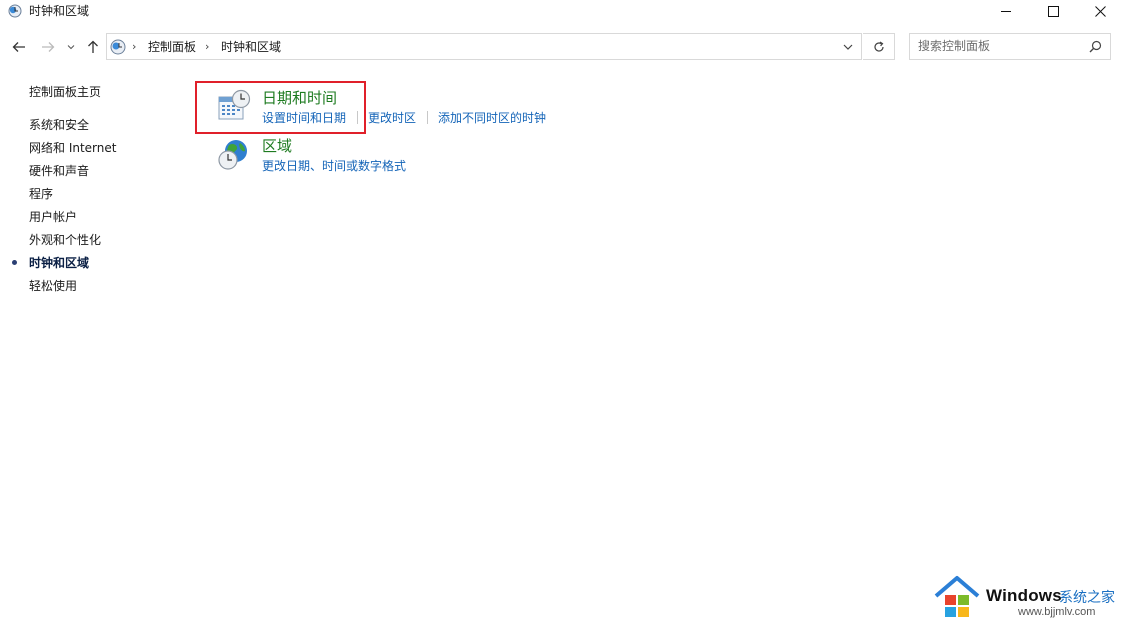 Image resolution: width=1123 pixels, height=626 pixels. I want to click on active-bullet-icon, so click(14, 262).